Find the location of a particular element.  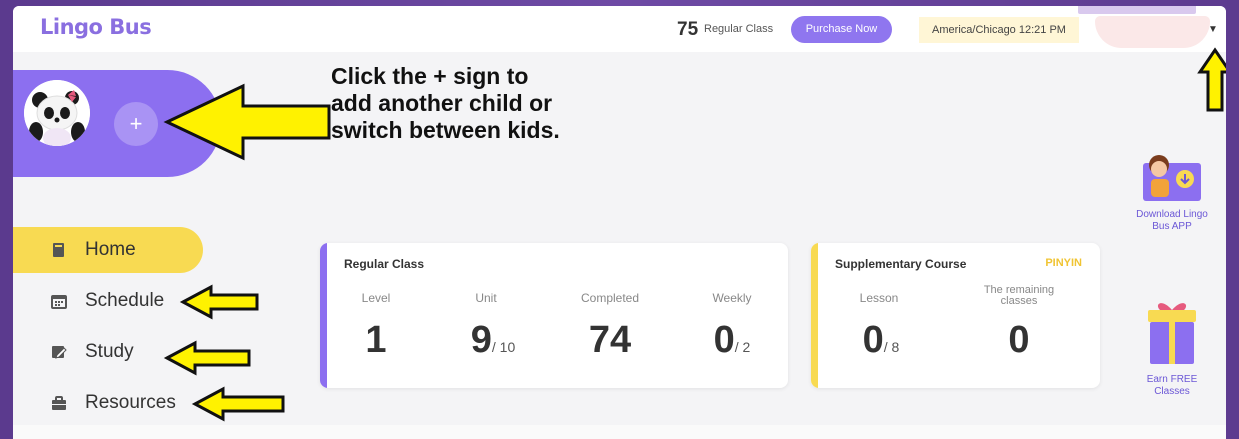

unit-label: Unit is located at coordinates (486, 298).